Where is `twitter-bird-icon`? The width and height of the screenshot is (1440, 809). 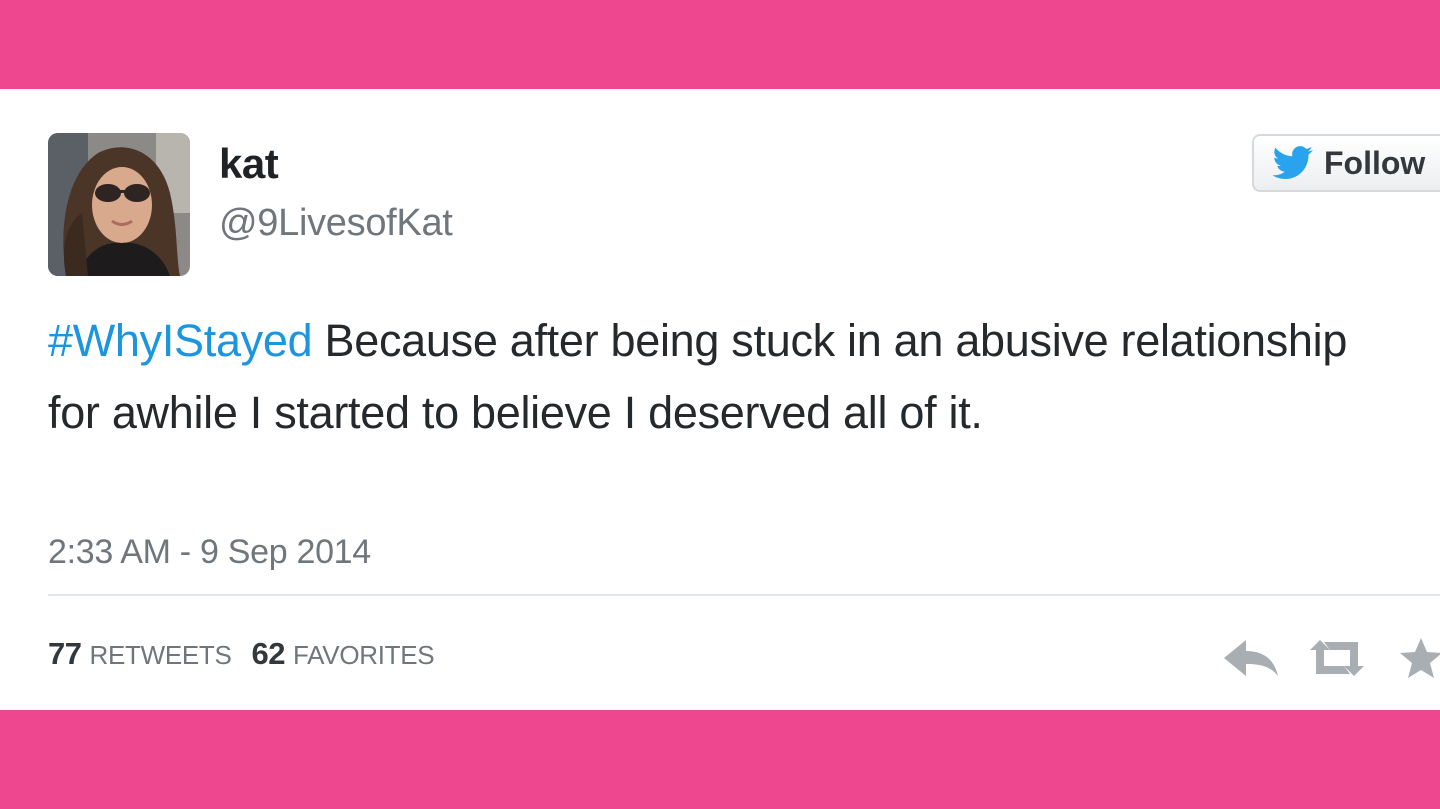 twitter-bird-icon is located at coordinates (1292, 162).